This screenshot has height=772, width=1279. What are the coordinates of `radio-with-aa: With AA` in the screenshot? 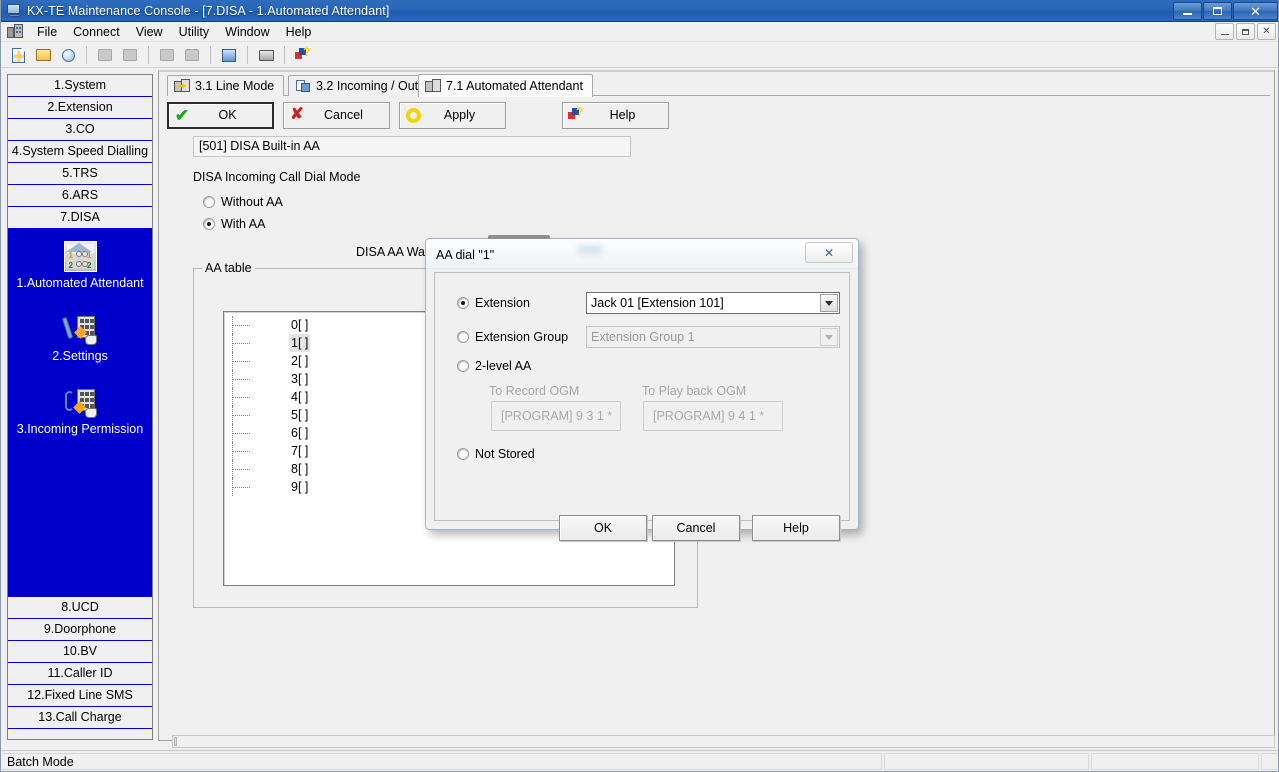 It's located at (234, 224).